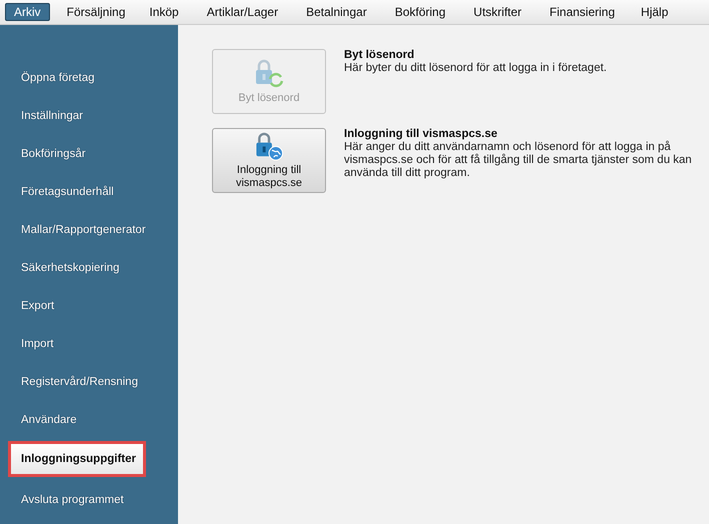 The width and height of the screenshot is (709, 524). What do you see at coordinates (89, 230) in the screenshot?
I see `sidebar-item: Mallar/Rapportgenerator` at bounding box center [89, 230].